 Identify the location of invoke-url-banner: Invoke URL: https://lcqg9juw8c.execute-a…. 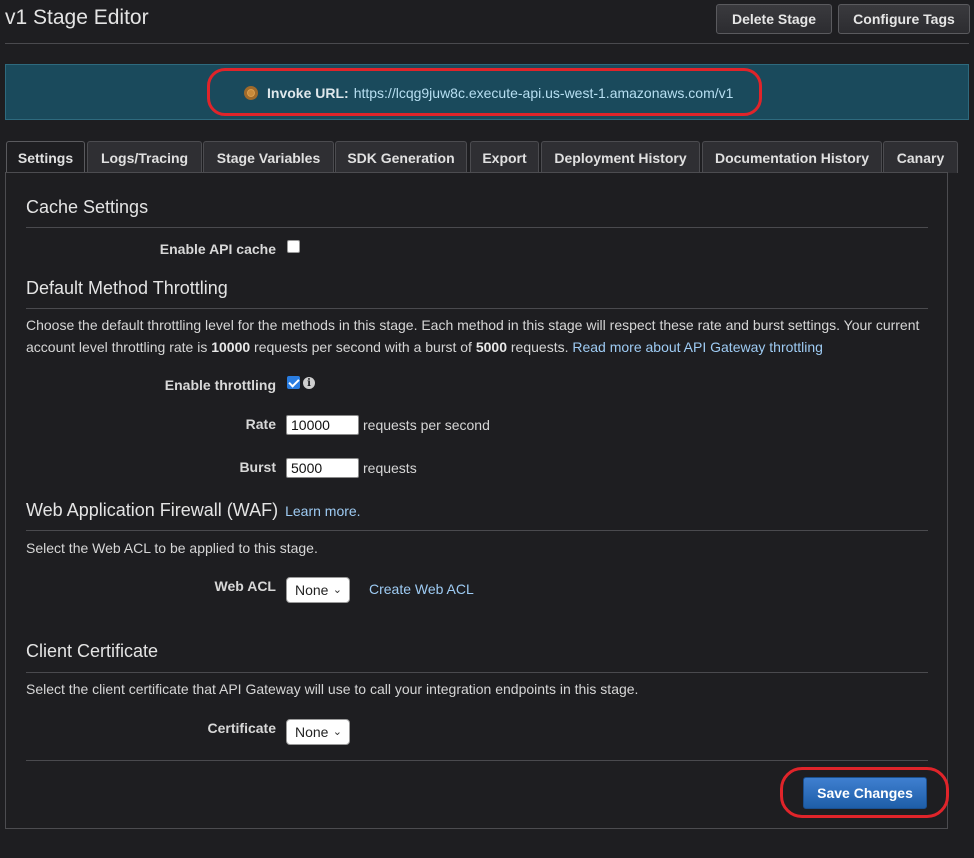
(487, 92).